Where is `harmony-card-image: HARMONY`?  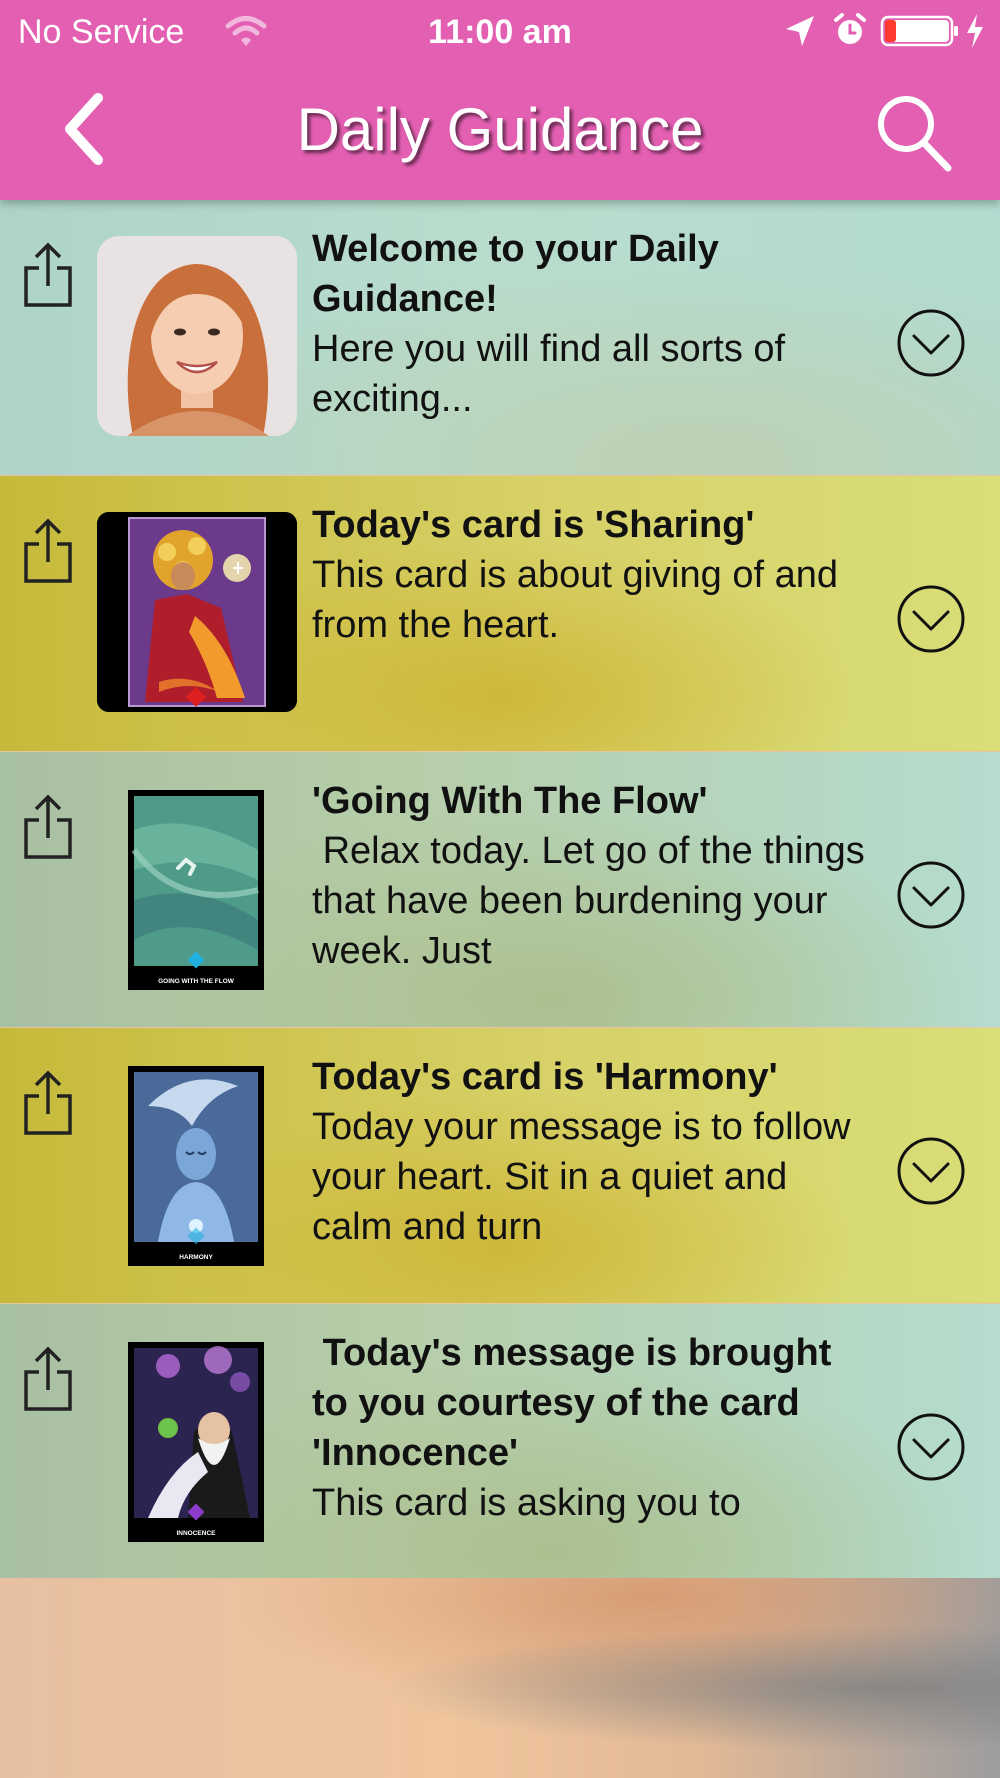
harmony-card-image: HARMONY is located at coordinates (196, 1166).